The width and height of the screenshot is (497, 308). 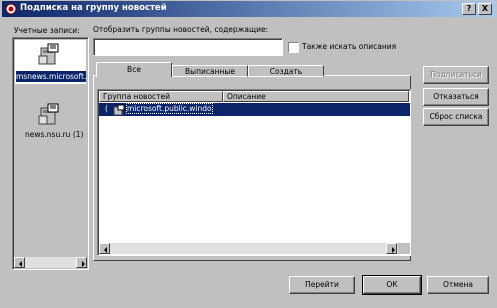 I want to click on cancel-button: Отмена, so click(x=458, y=285).